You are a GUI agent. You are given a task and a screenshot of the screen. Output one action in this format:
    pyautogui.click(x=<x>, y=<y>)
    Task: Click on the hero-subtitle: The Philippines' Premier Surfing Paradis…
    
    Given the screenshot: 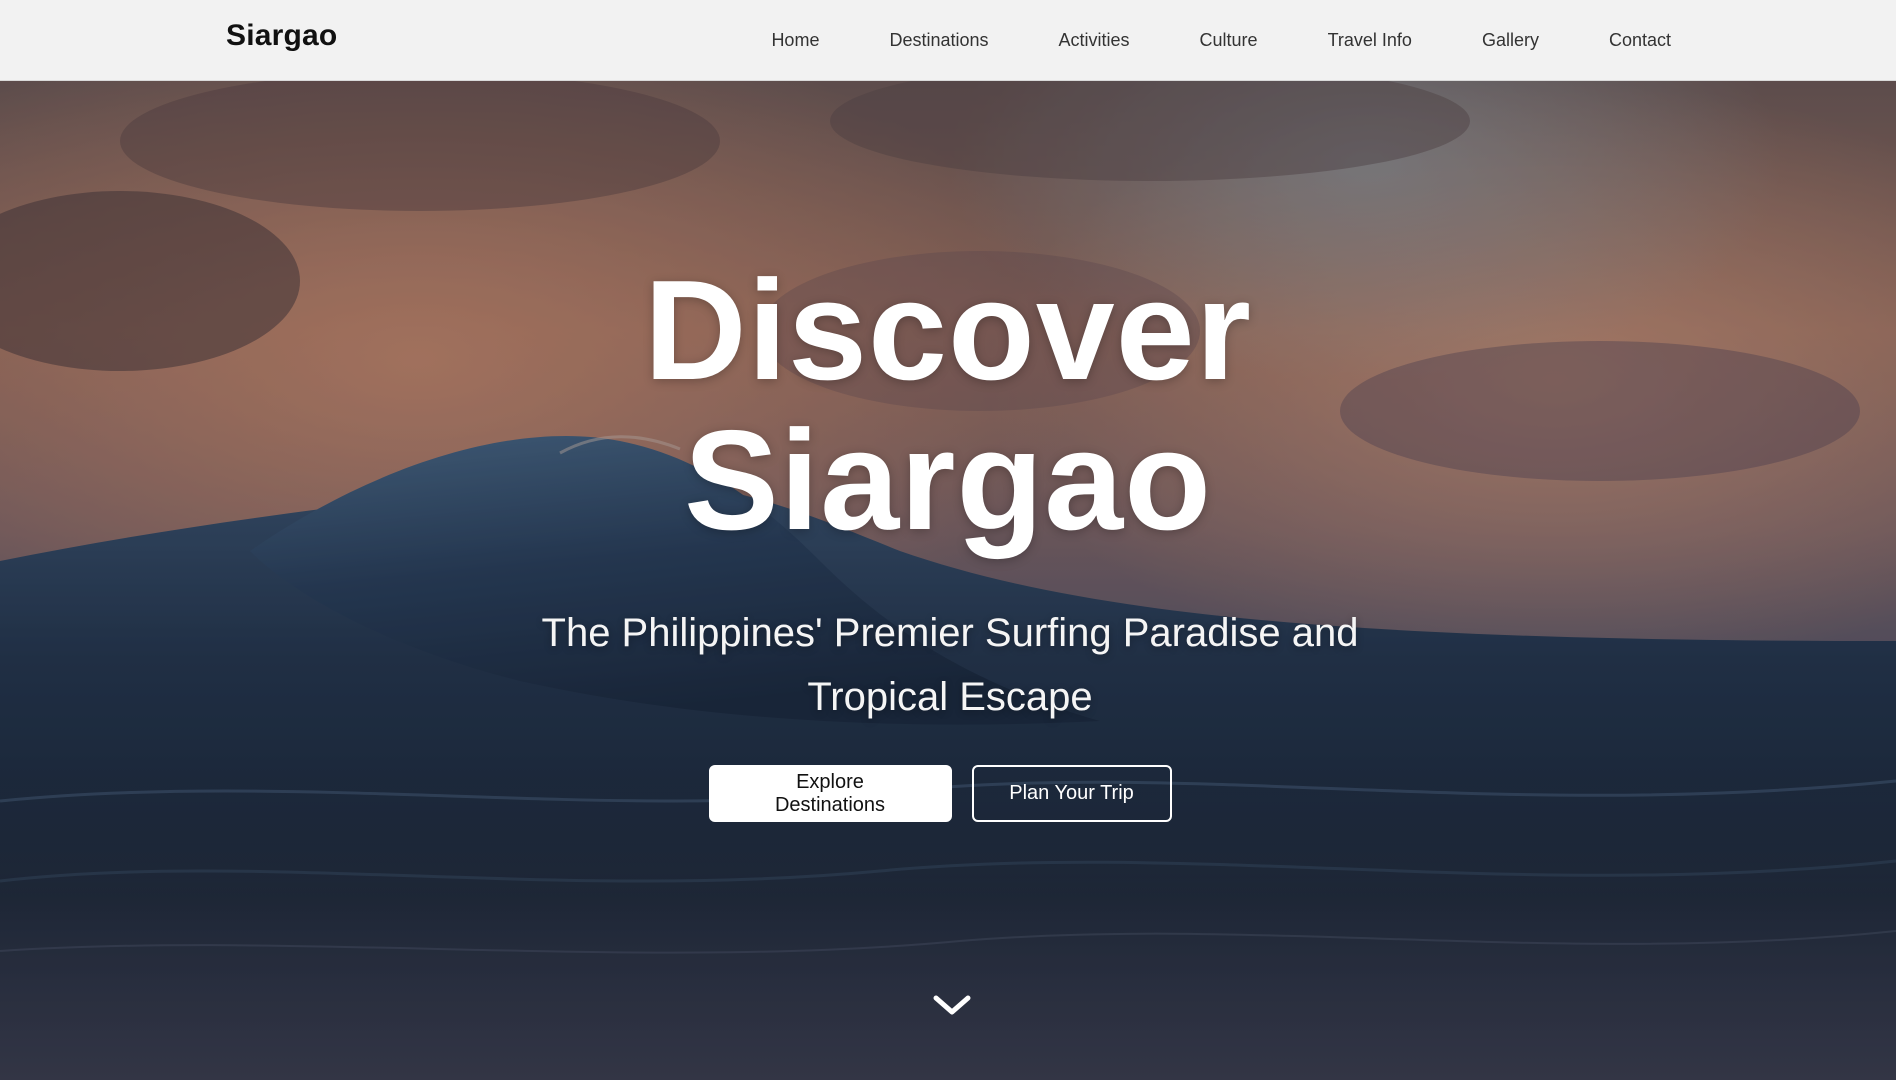 What is the action you would take?
    pyautogui.click(x=950, y=665)
    